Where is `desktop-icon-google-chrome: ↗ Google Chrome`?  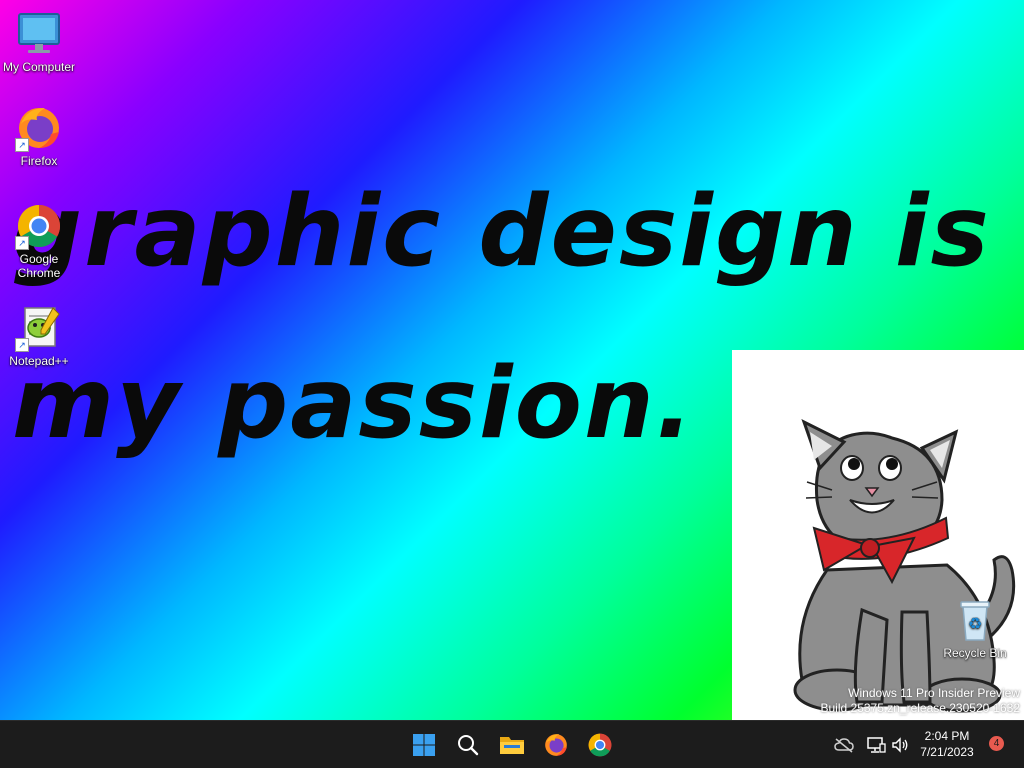
desktop-icon-google-chrome: ↗ Google Chrome is located at coordinates (39, 241).